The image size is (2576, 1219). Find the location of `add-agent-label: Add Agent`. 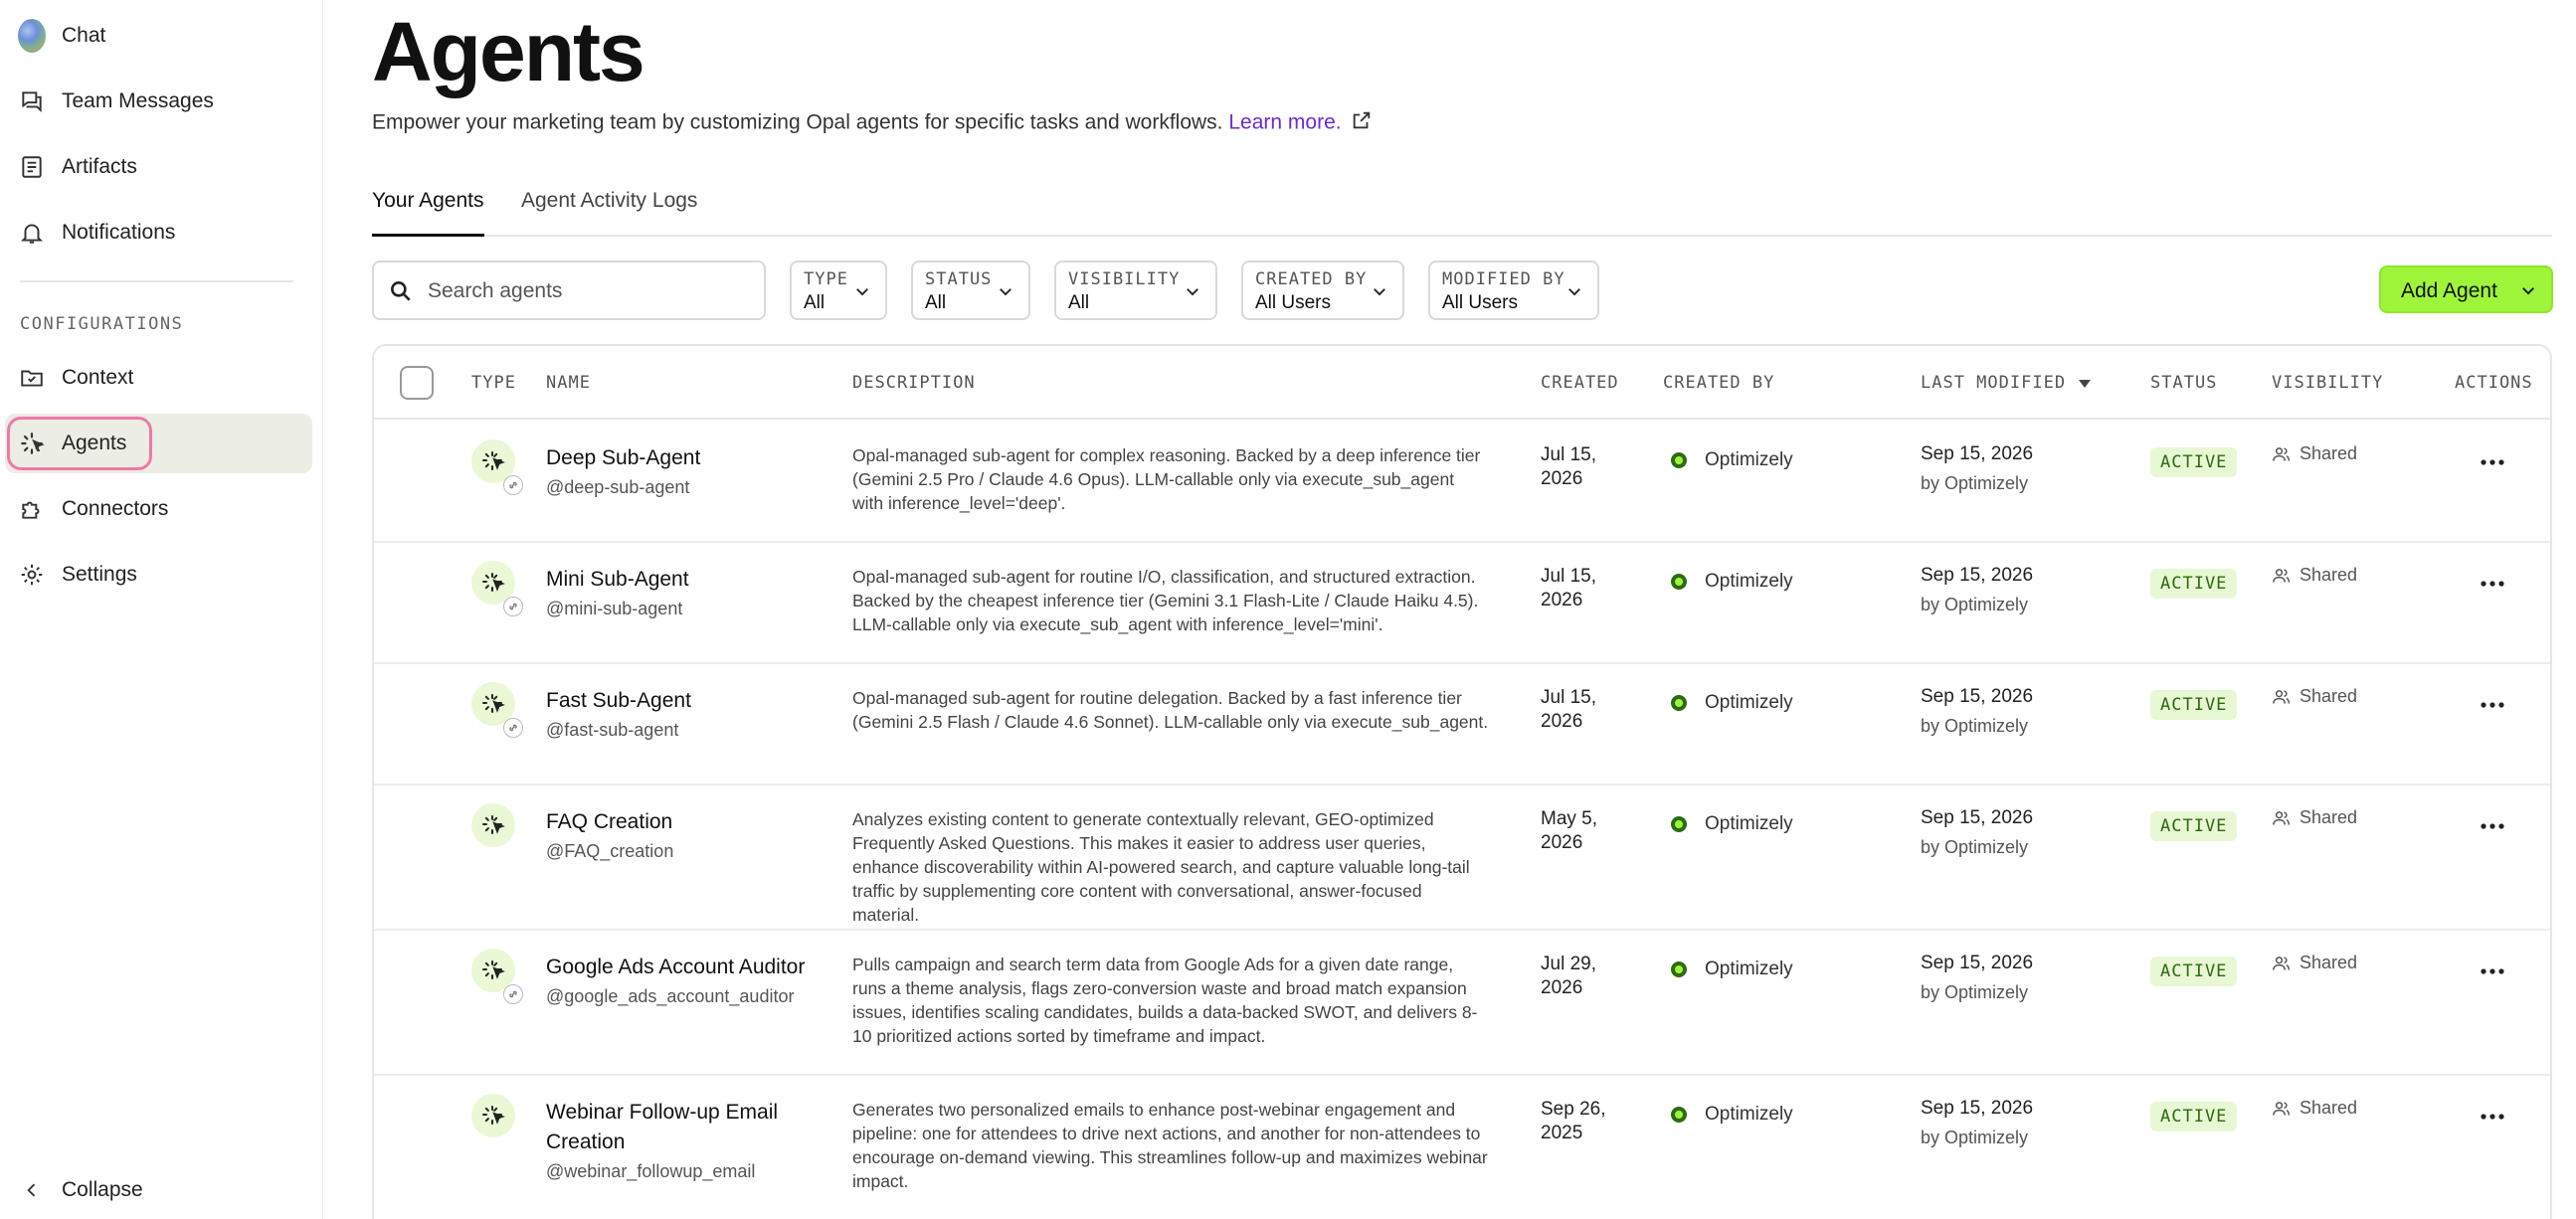

add-agent-label: Add Agent is located at coordinates (2449, 290).